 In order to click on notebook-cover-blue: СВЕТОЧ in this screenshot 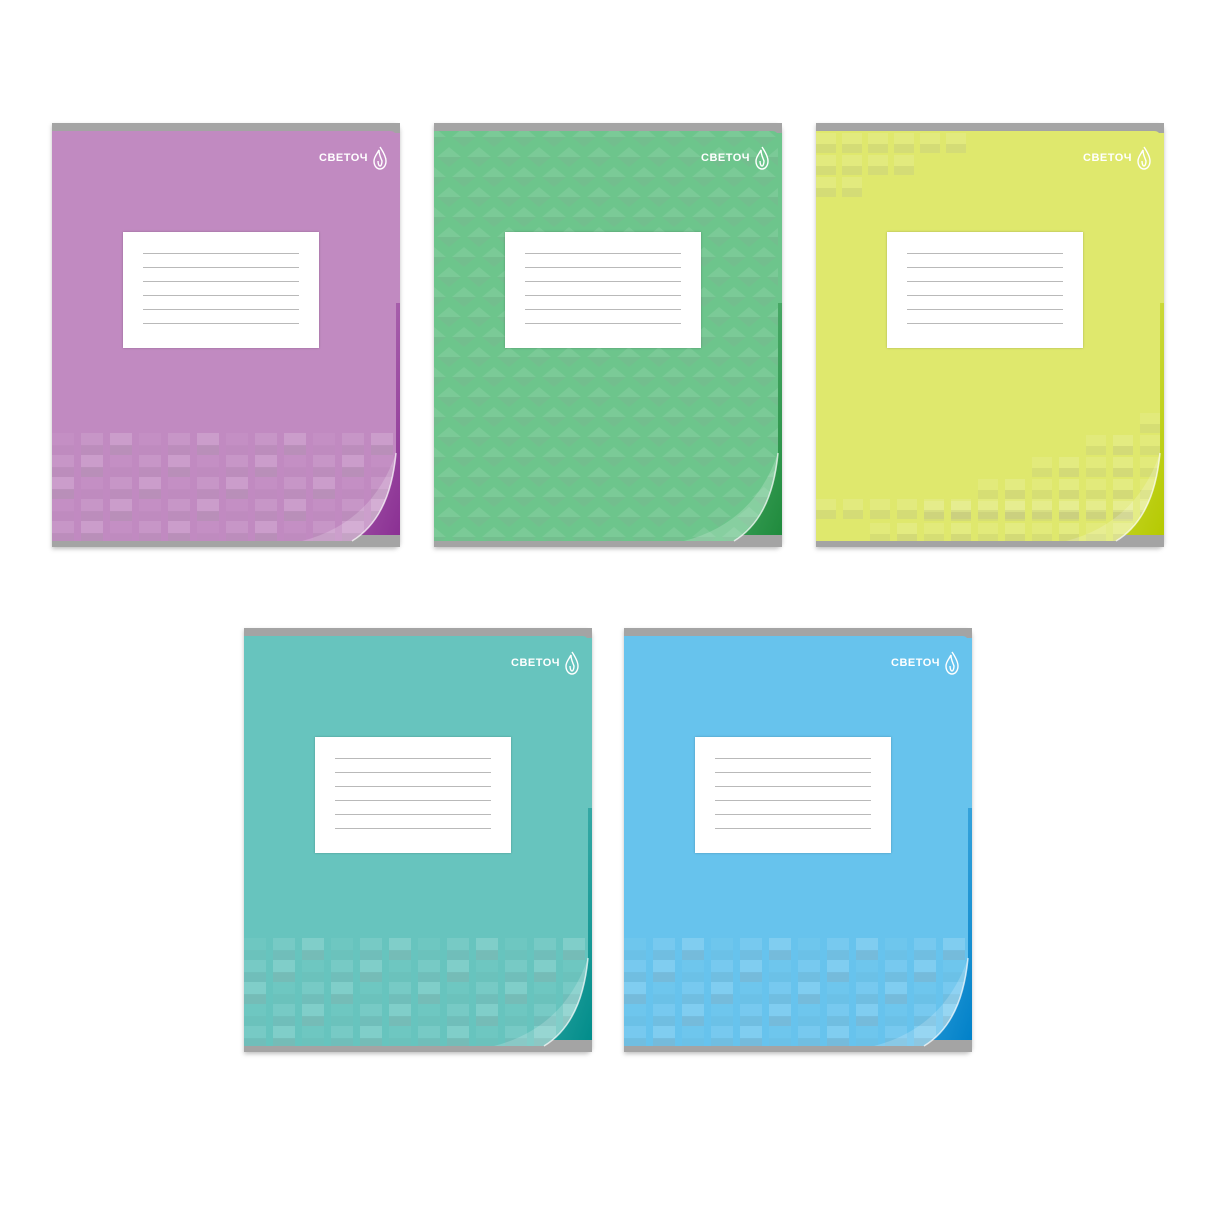, I will do `click(798, 842)`.